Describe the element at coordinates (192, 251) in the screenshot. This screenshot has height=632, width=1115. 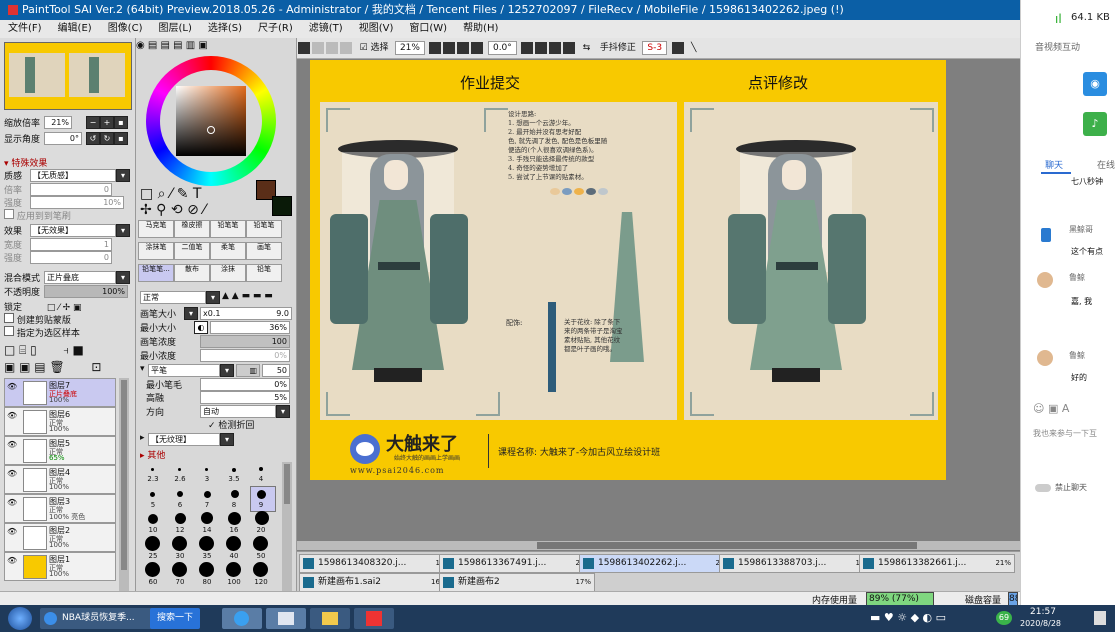
I see `brush-binary: 二值笔` at that location.